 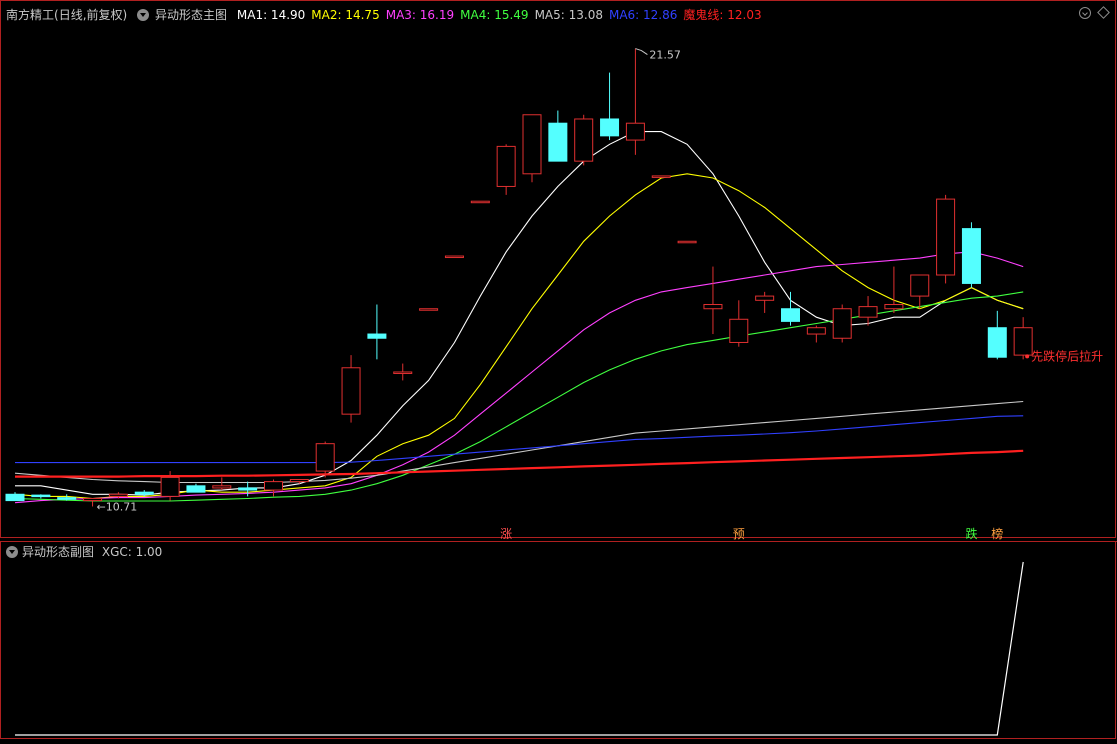 I want to click on signal-marker: 涨, so click(x=506, y=533).